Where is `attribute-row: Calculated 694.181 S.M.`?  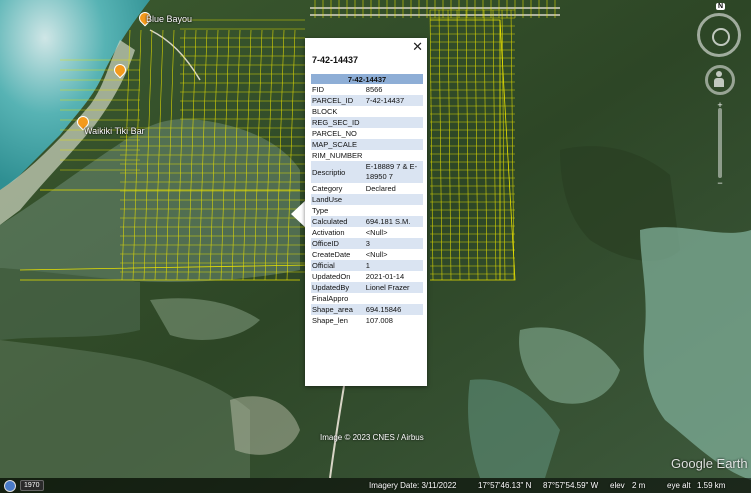 attribute-row: Calculated 694.181 S.M. is located at coordinates (367, 221).